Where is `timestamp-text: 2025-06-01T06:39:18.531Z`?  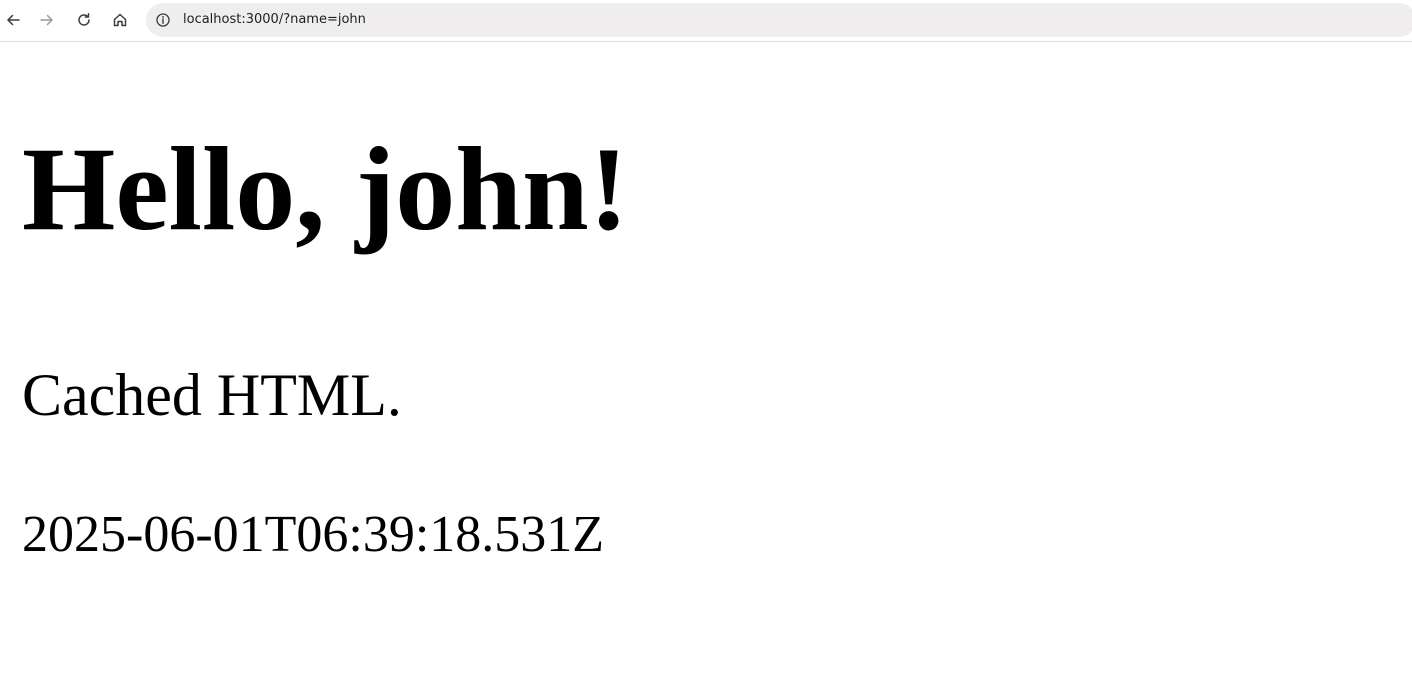 timestamp-text: 2025-06-01T06:39:18.531Z is located at coordinates (313, 534).